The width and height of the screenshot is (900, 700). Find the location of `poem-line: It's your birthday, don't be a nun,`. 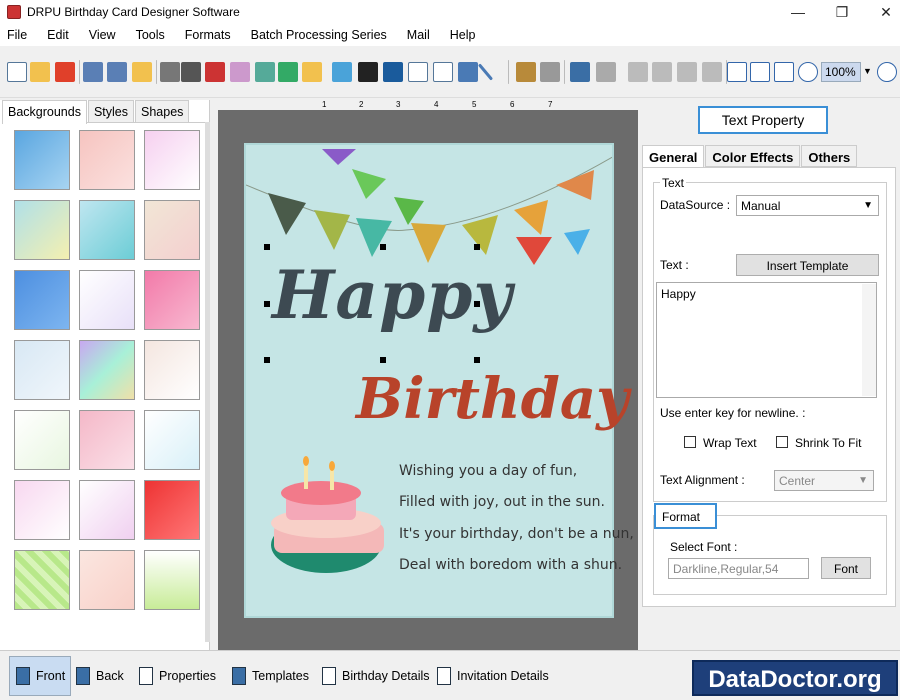

poem-line: It's your birthday, don't be a nun, is located at coordinates (516, 534).